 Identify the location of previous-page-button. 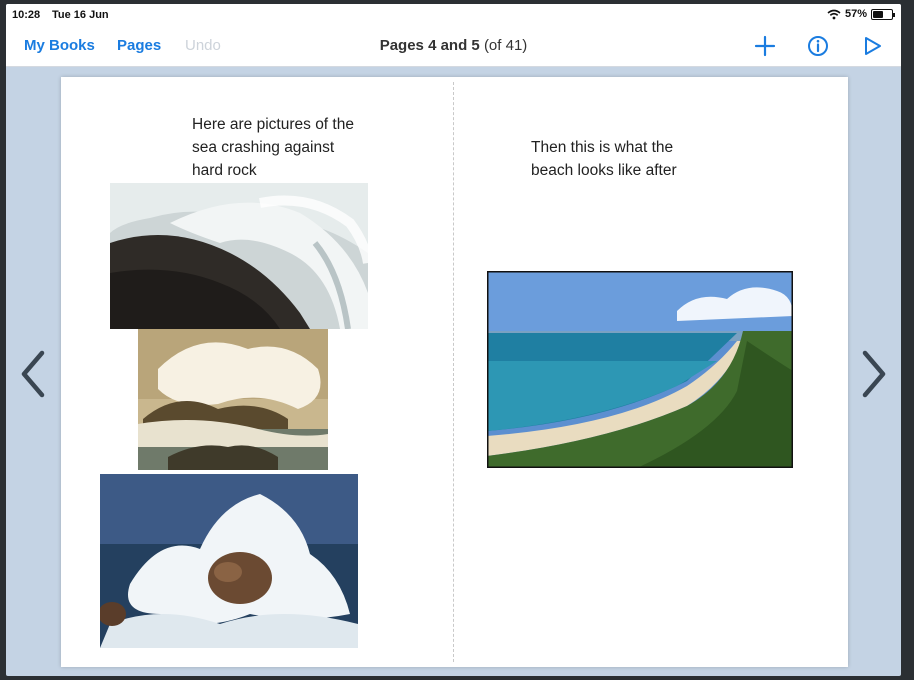
(33, 374).